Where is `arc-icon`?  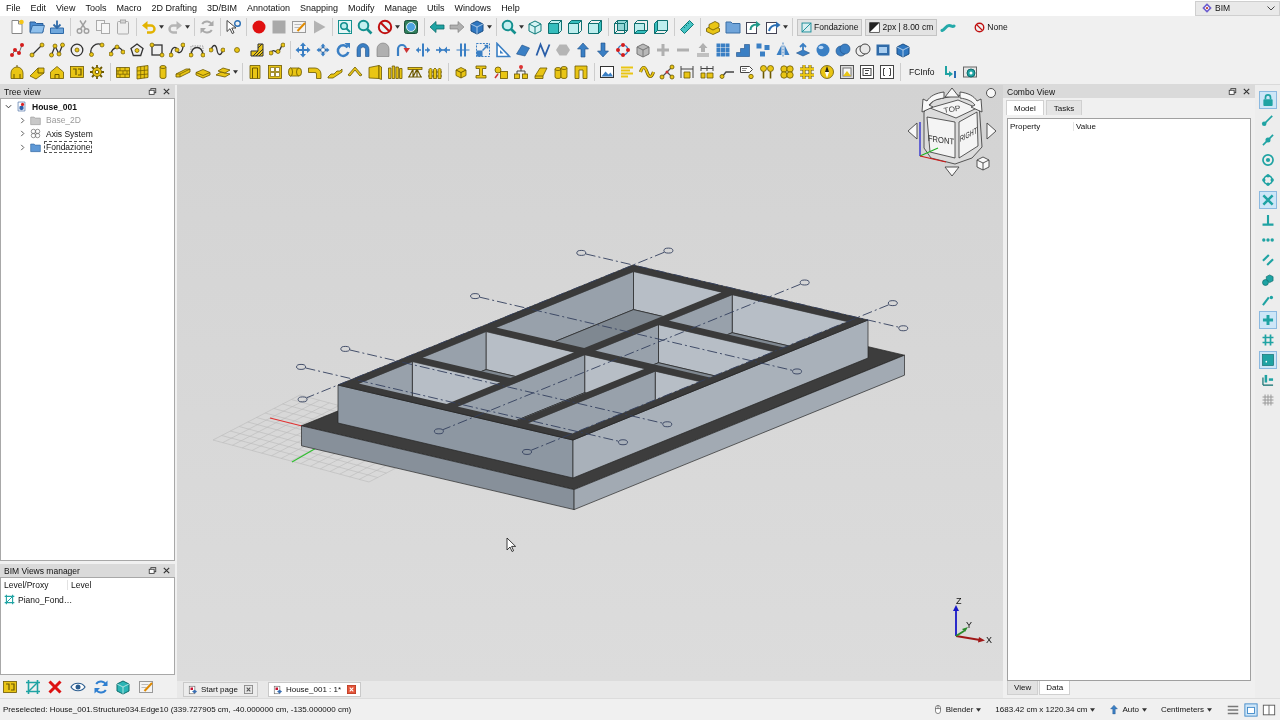
arc-icon is located at coordinates (97, 49).